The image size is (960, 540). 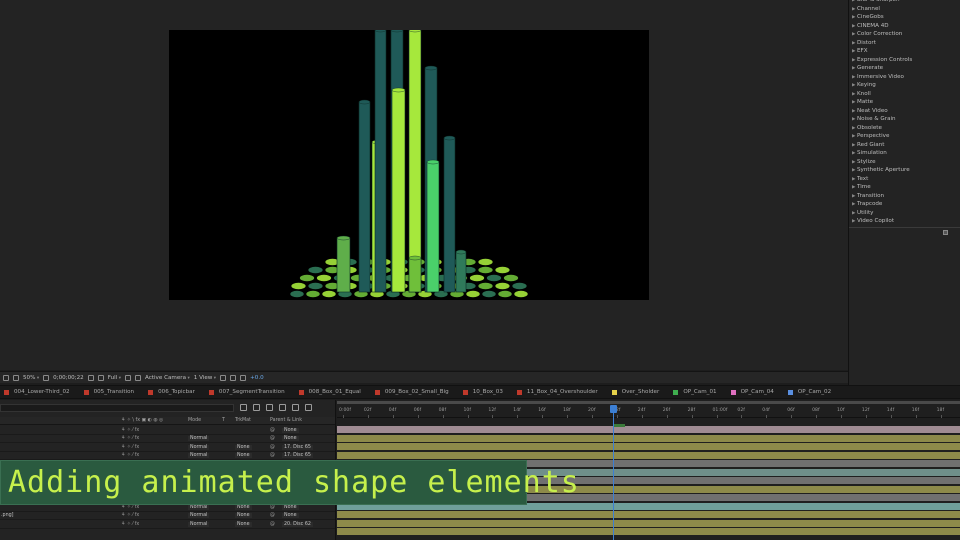 What do you see at coordinates (904, 85) in the screenshot?
I see `effect-category-item: ▶ Keying` at bounding box center [904, 85].